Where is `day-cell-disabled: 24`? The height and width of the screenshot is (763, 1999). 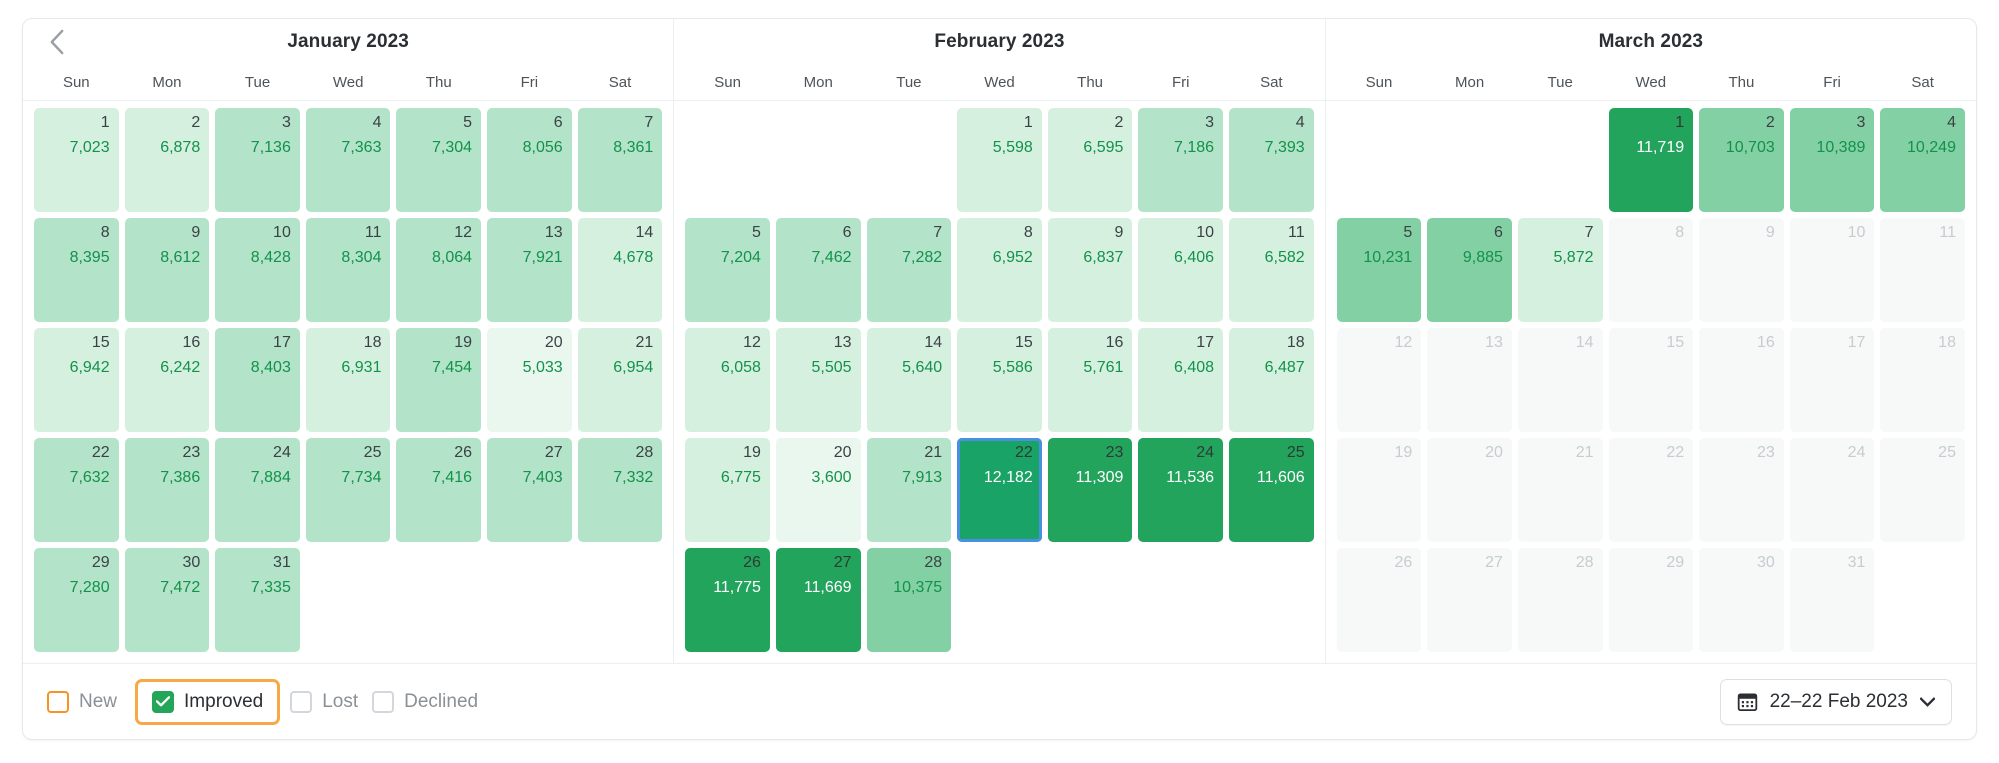
day-cell-disabled: 24 is located at coordinates (1832, 490).